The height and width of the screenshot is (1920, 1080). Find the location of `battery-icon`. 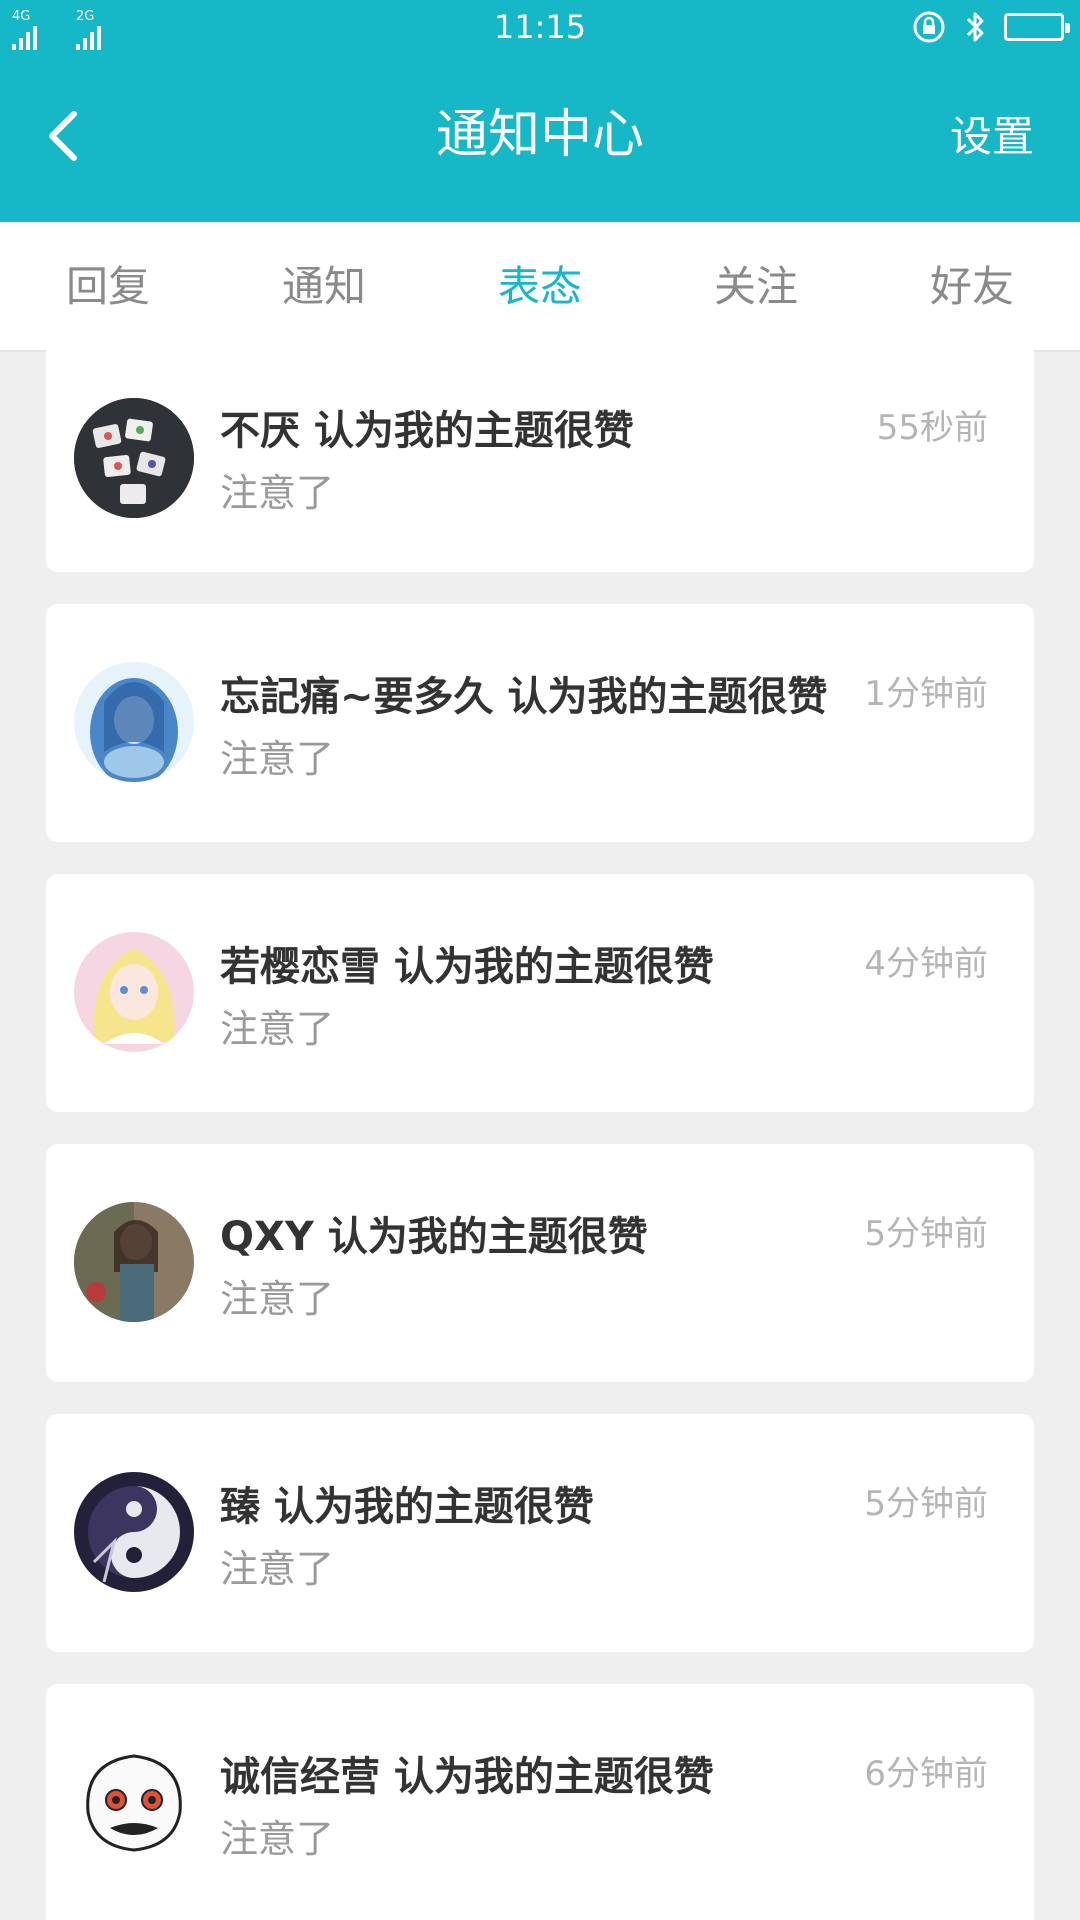

battery-icon is located at coordinates (1037, 27).